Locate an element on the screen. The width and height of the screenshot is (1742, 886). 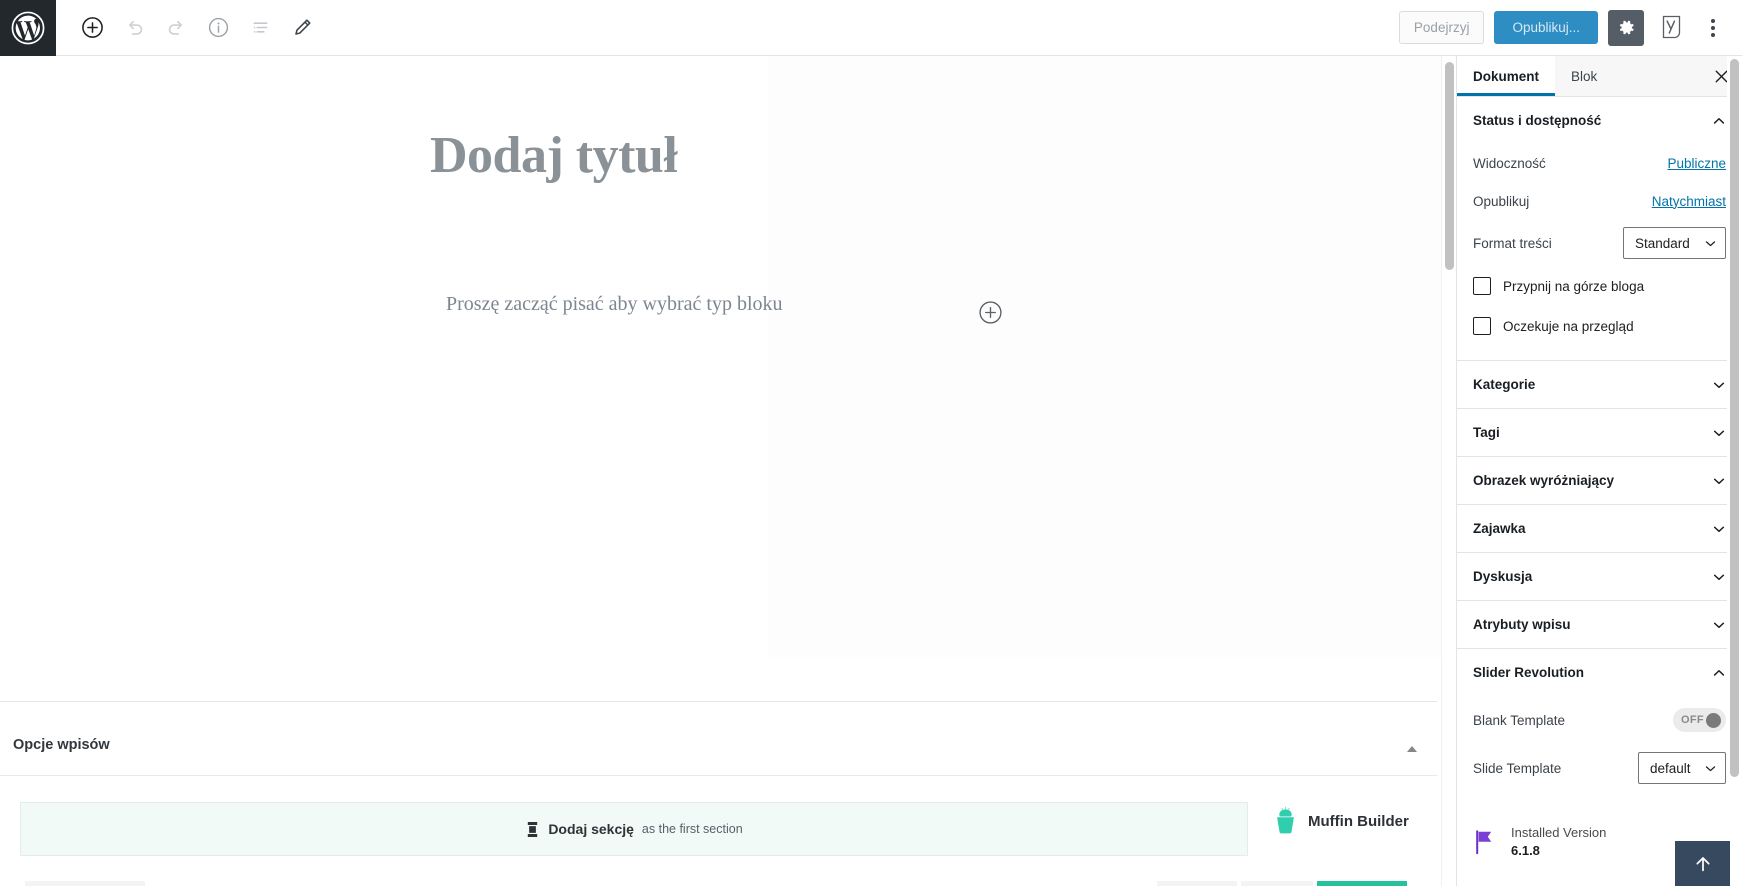
panel-tags-title: Tagi is located at coordinates (1486, 432).